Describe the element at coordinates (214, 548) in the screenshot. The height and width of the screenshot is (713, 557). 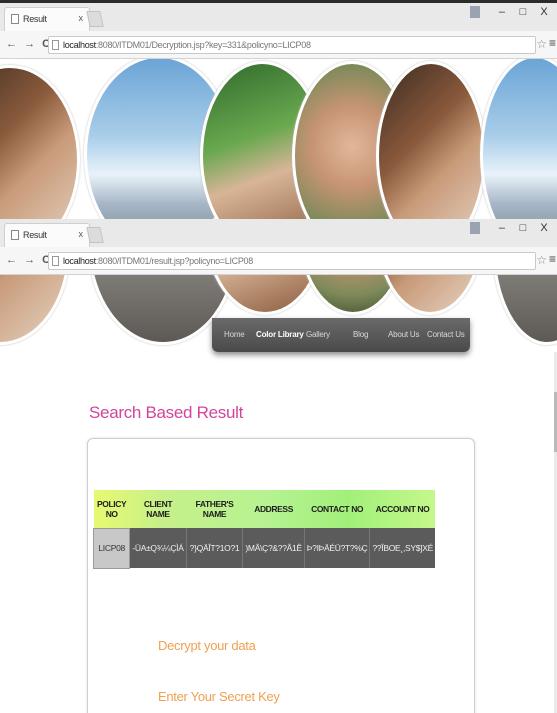
I see `cell-fathers-name: ?}QÄÎT?1O?1` at that location.